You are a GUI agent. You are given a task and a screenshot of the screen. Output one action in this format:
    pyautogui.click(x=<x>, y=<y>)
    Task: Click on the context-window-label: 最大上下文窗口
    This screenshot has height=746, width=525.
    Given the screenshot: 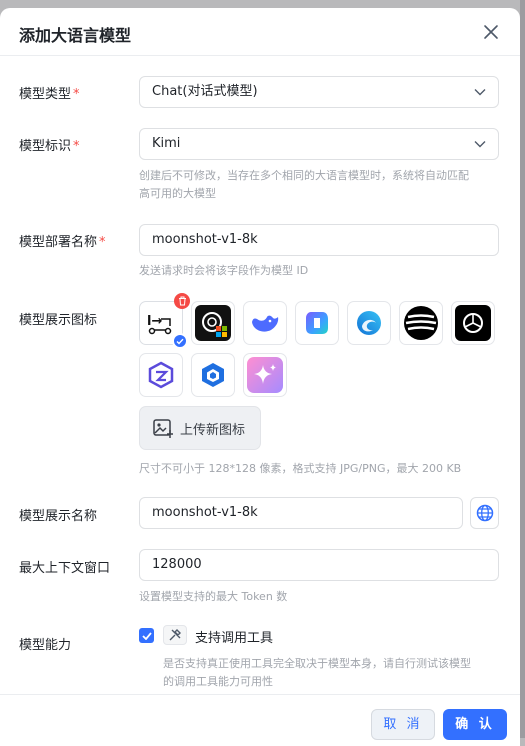 What is the action you would take?
    pyautogui.click(x=65, y=568)
    